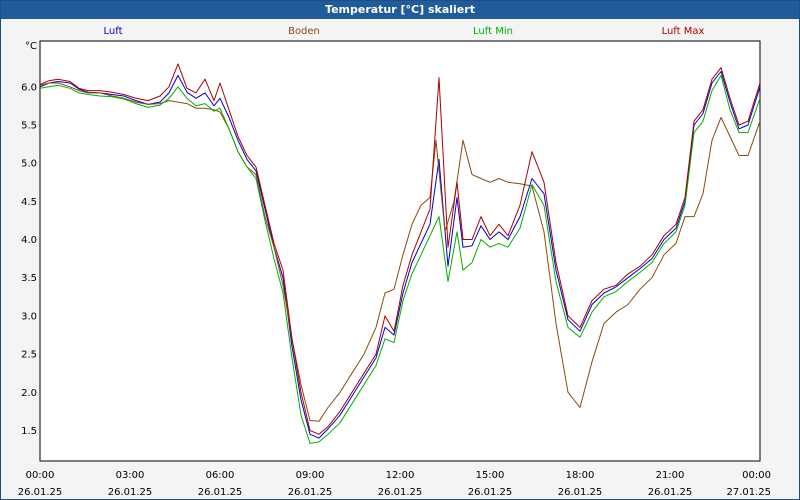 The height and width of the screenshot is (500, 800). I want to click on y-tick-label: 4.0, so click(29, 240).